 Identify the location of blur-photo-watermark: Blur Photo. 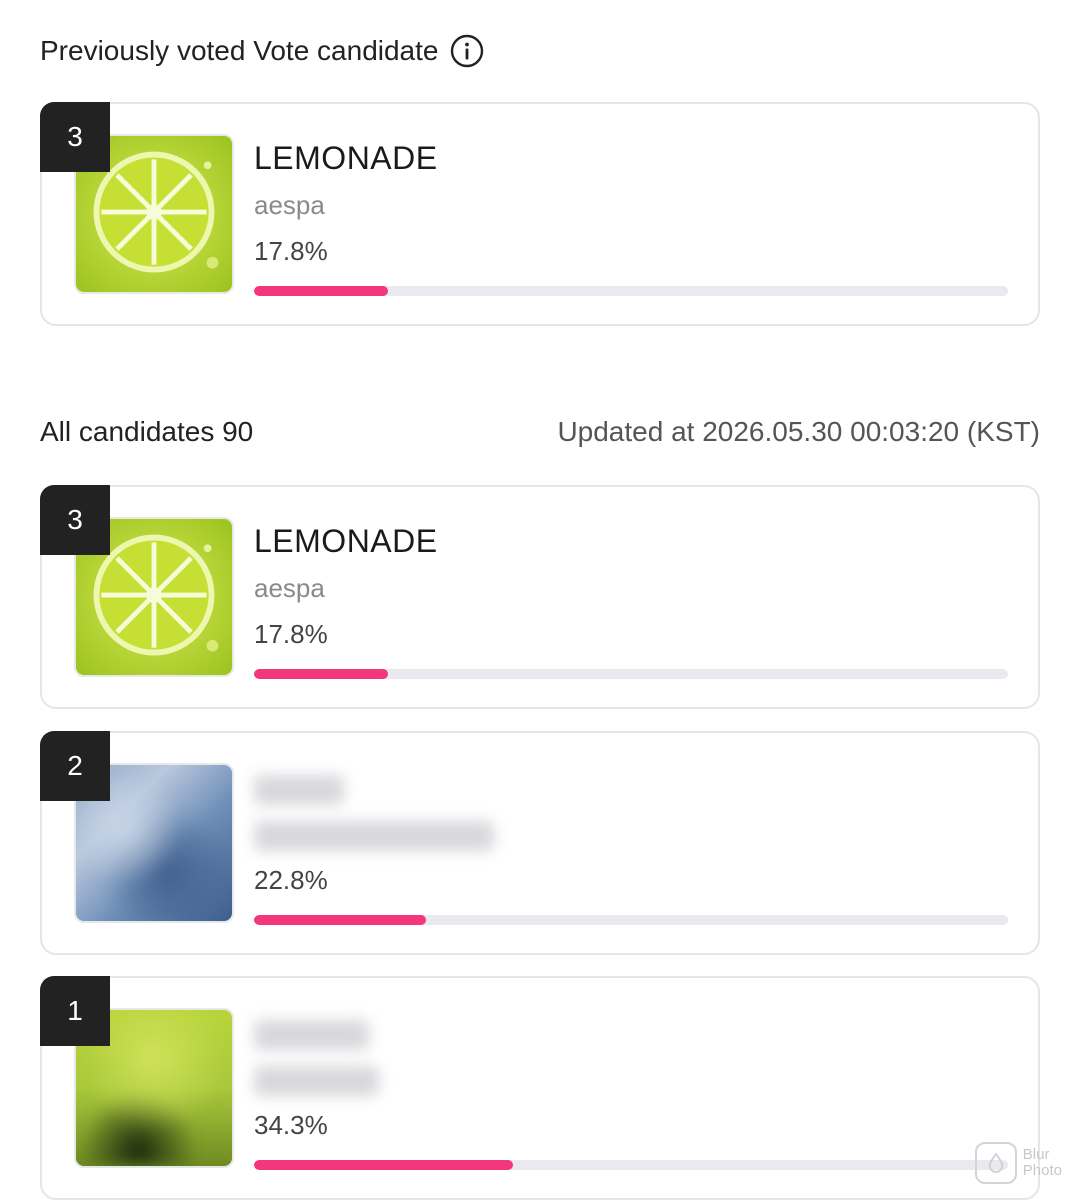
(1018, 1163).